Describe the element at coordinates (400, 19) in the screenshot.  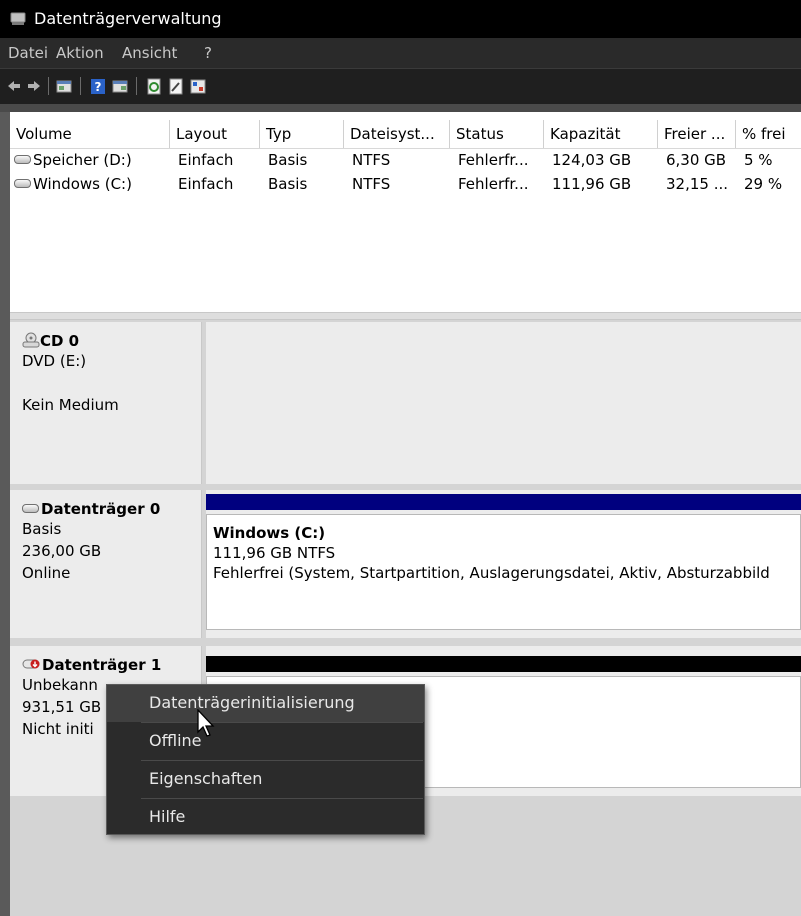
I see `title-bar: Datenträgerverwaltung` at that location.